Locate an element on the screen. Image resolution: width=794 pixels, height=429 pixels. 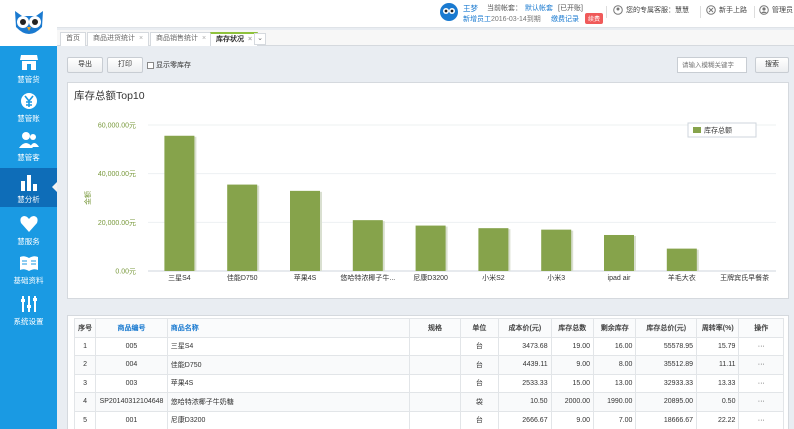
cell-name: 苹果4S is located at coordinates (288, 383).